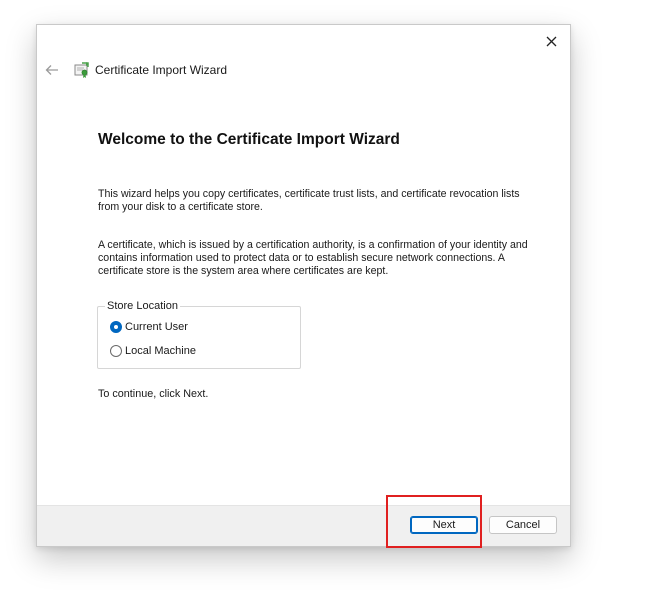 The height and width of the screenshot is (595, 657). I want to click on close-icon, so click(551, 41).